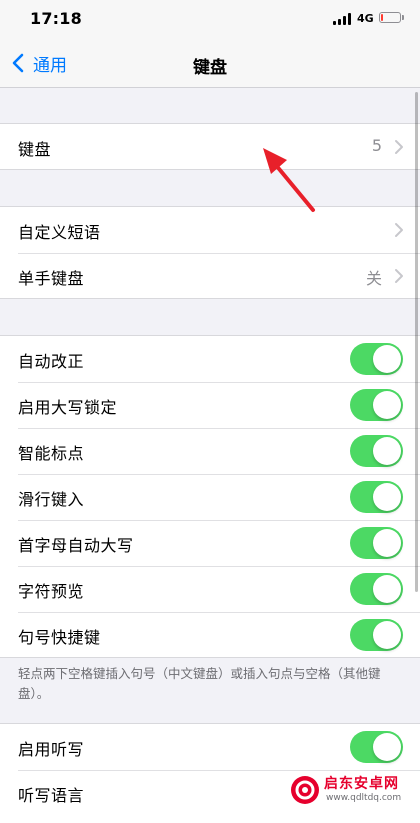  What do you see at coordinates (361, 784) in the screenshot?
I see `watermark-name: 启东安卓网` at bounding box center [361, 784].